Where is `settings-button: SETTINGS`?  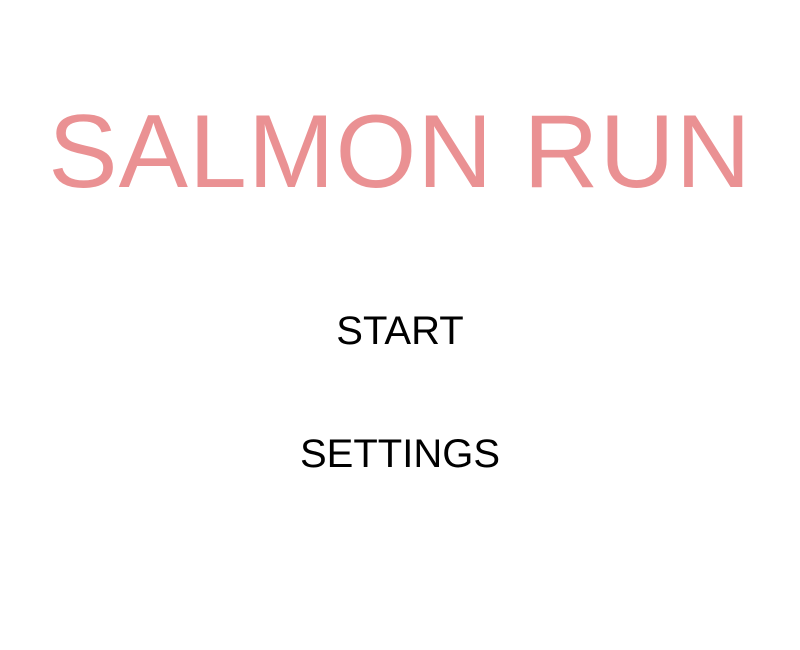 settings-button: SETTINGS is located at coordinates (400, 454).